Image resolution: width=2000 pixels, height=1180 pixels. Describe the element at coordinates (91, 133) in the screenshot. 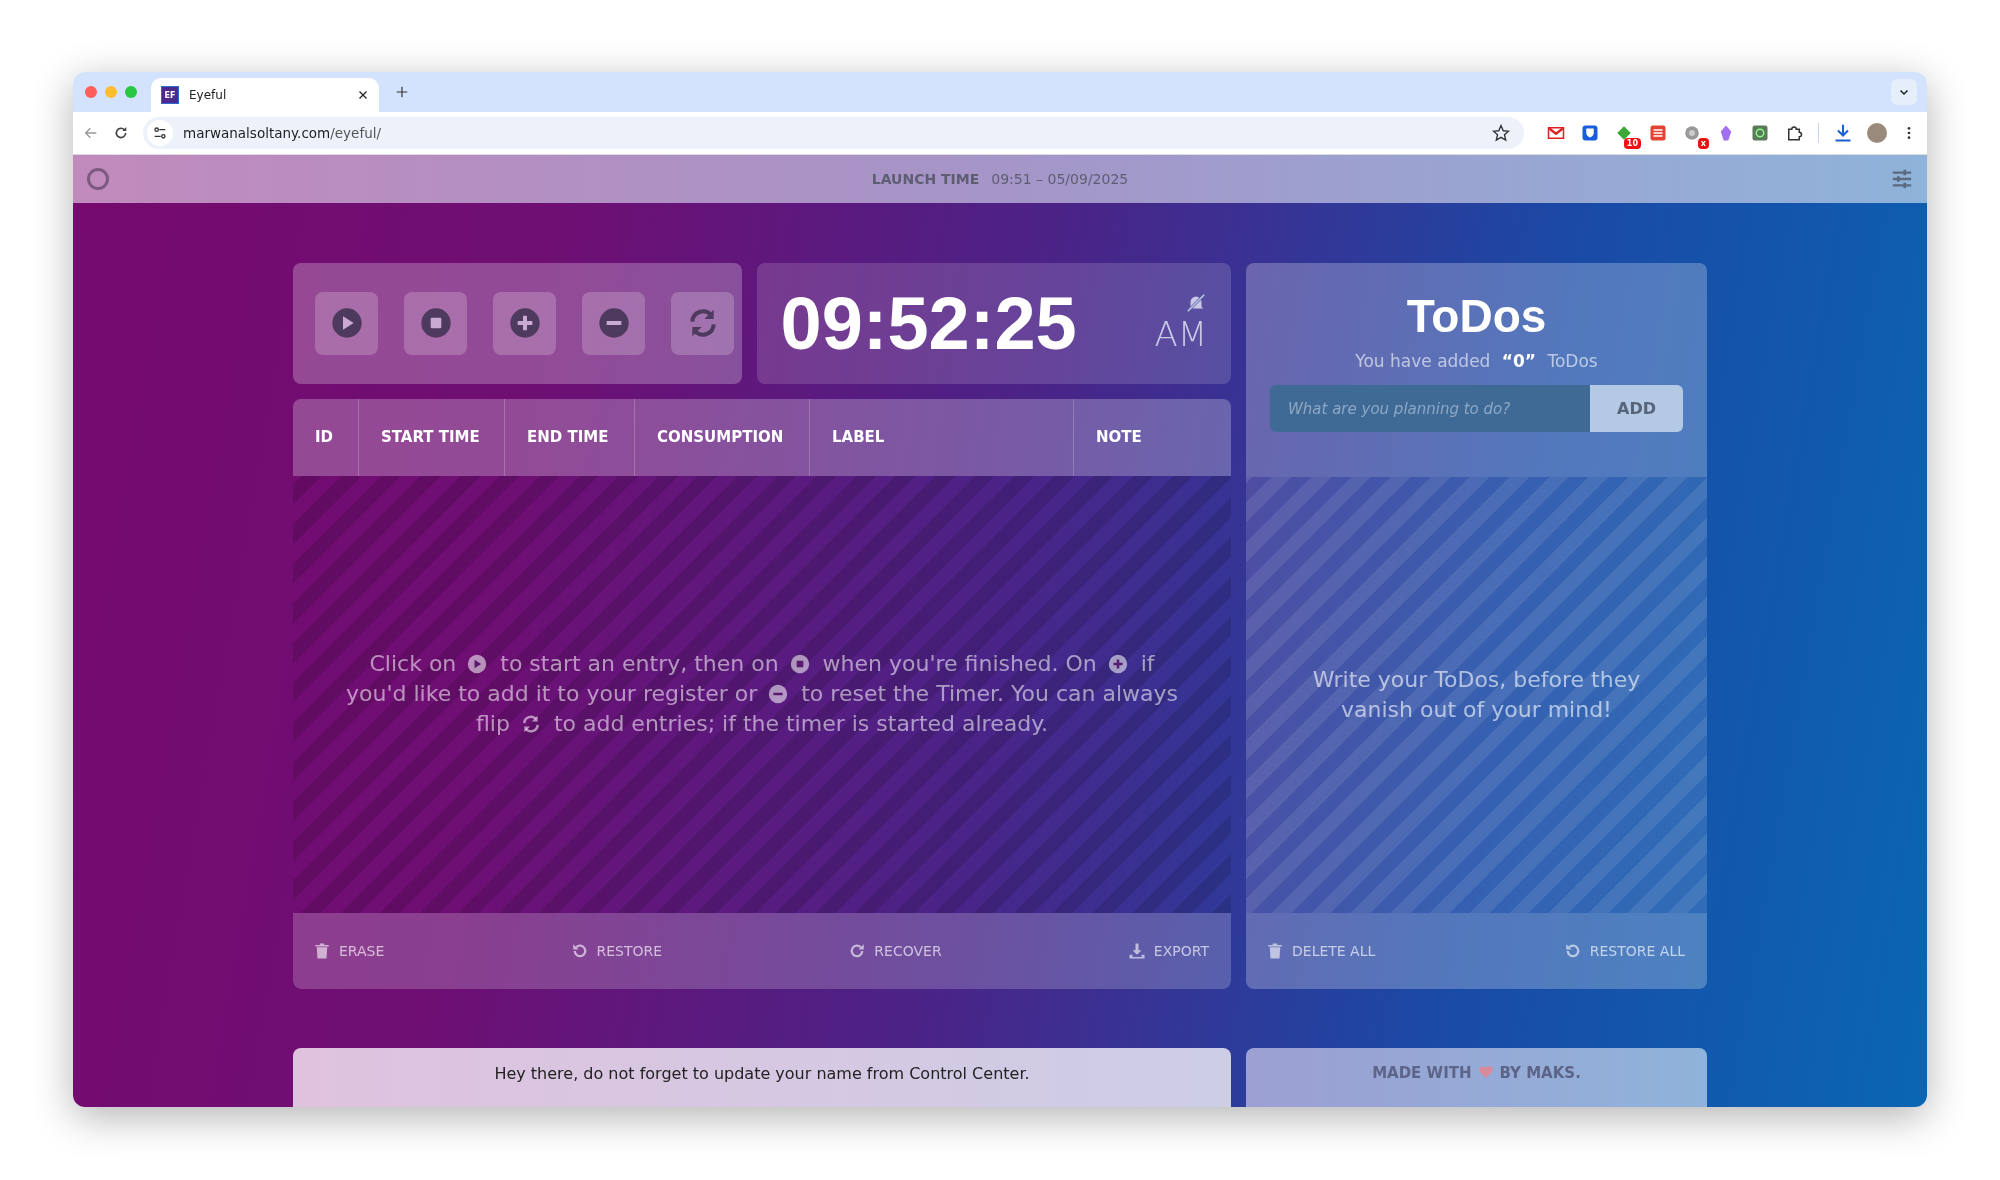

I see `back-icon` at that location.